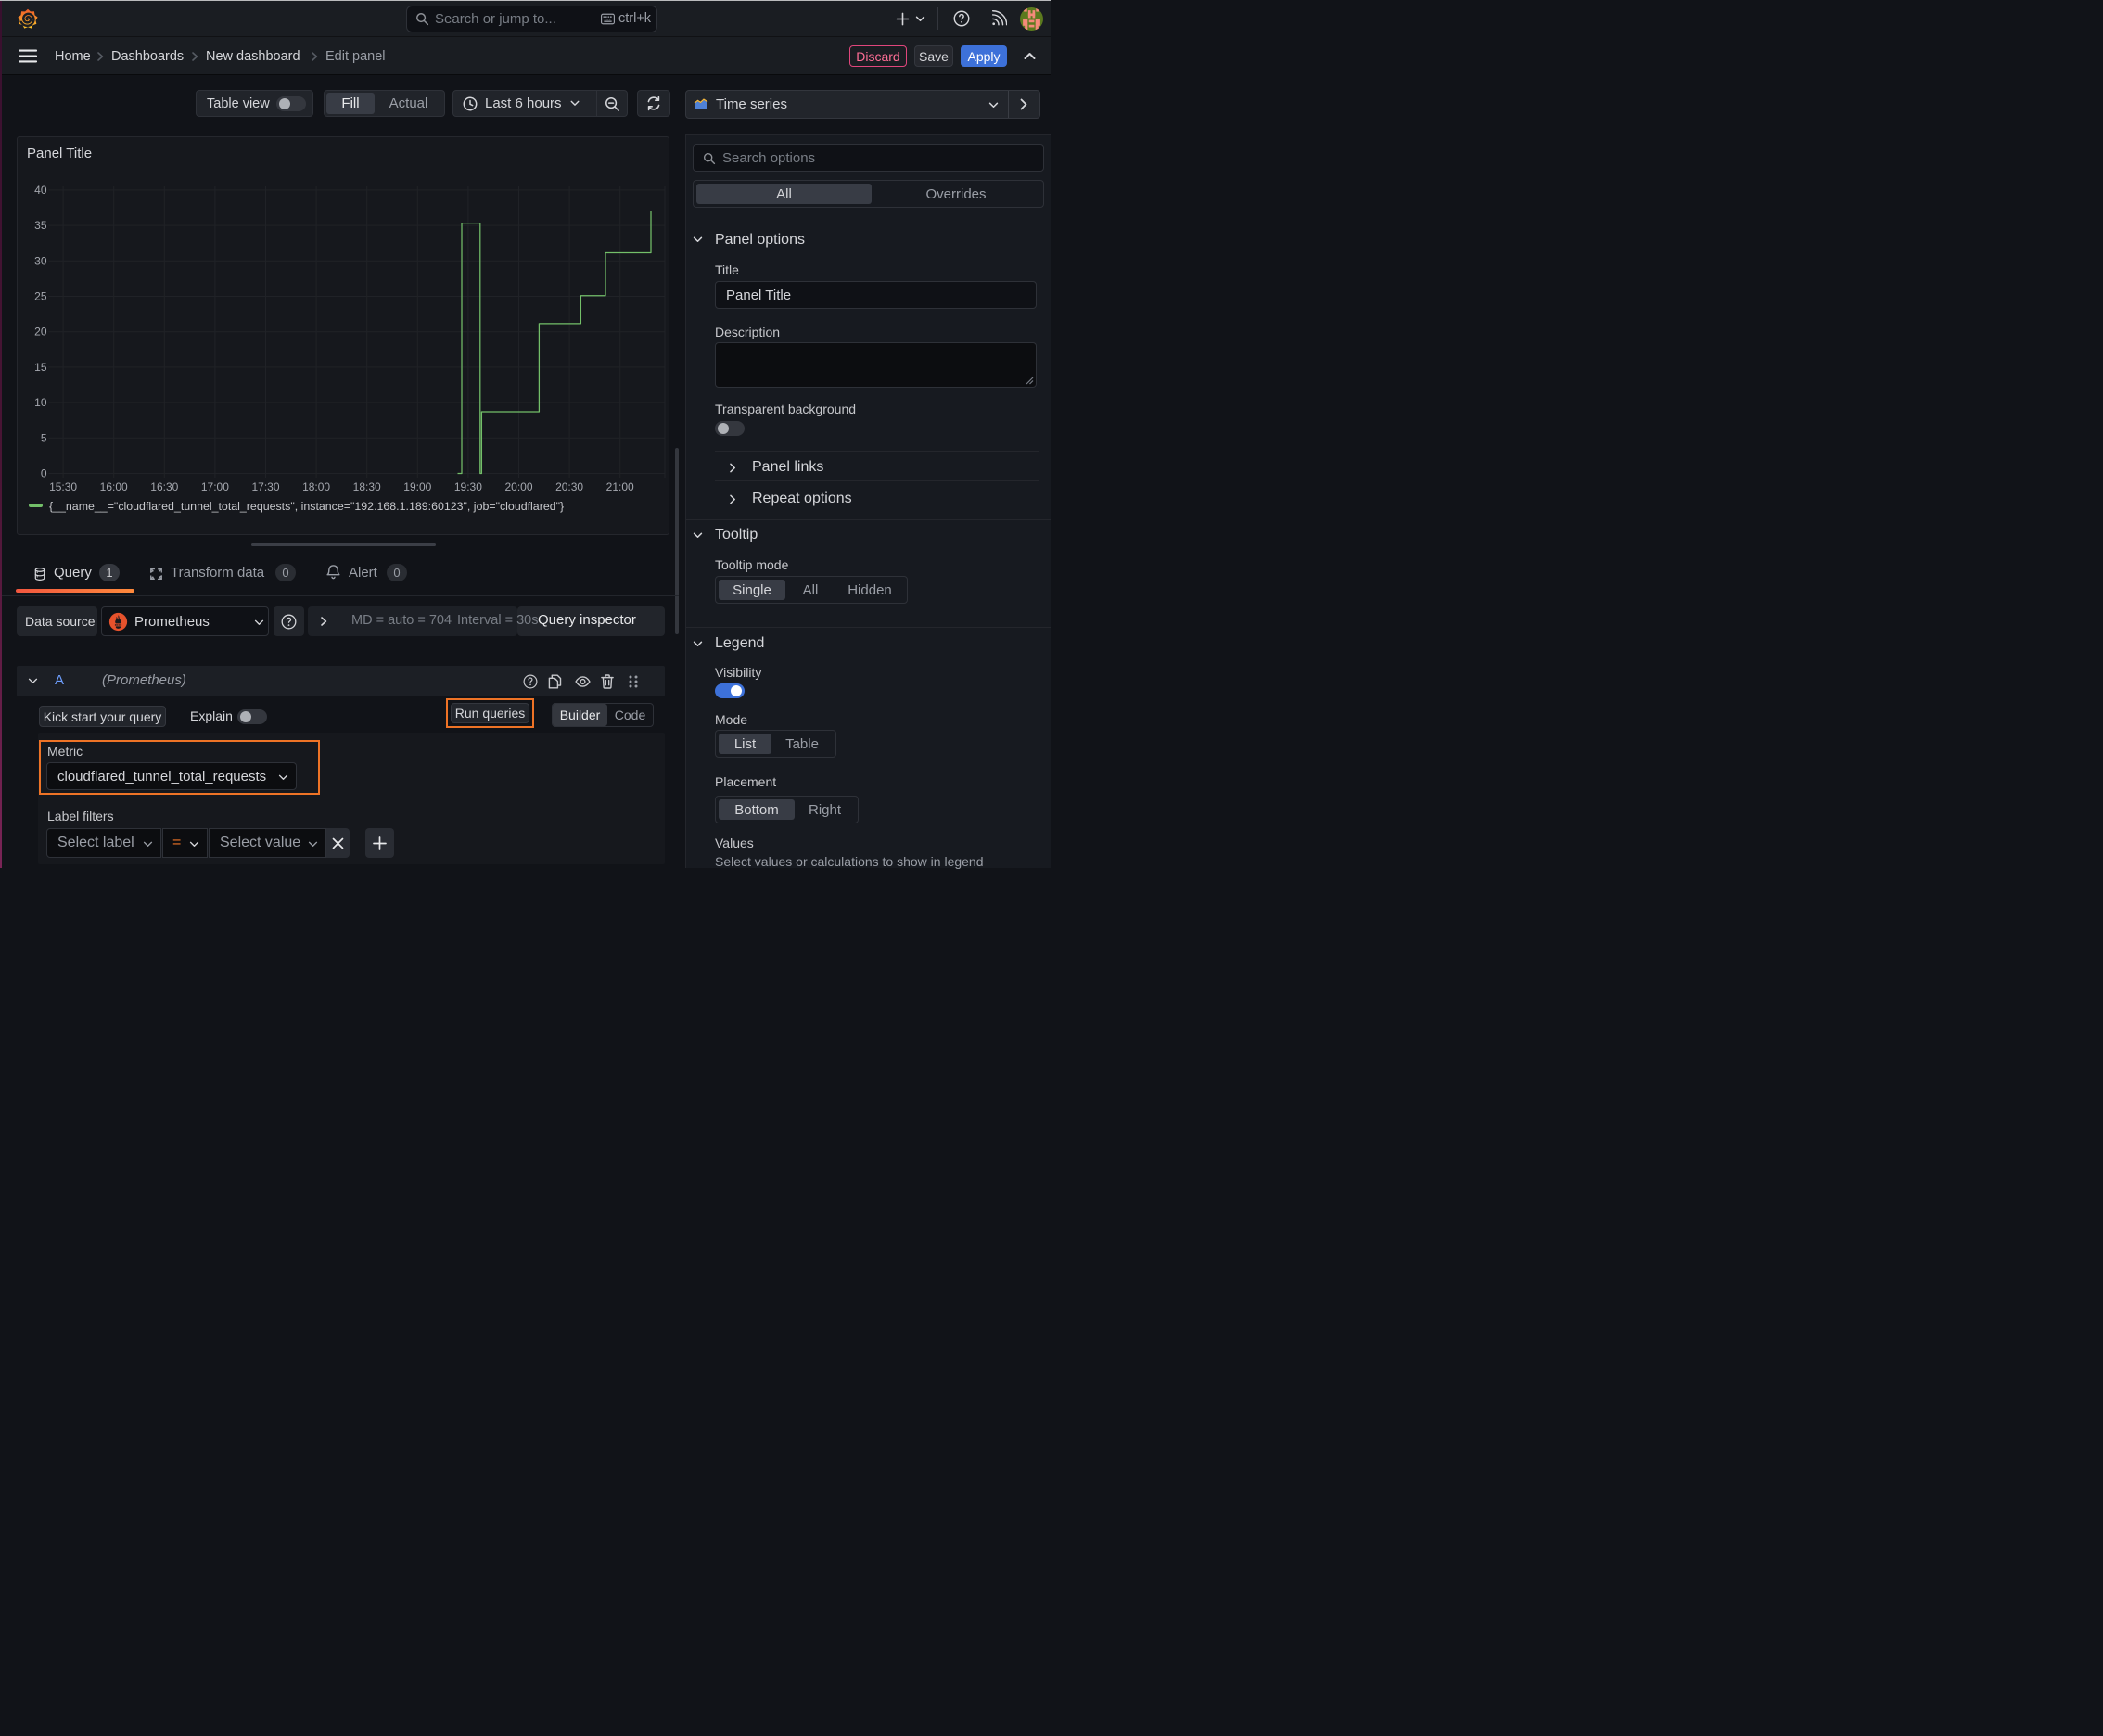  What do you see at coordinates (569, 487) in the screenshot?
I see `svg-text: 20:30` at bounding box center [569, 487].